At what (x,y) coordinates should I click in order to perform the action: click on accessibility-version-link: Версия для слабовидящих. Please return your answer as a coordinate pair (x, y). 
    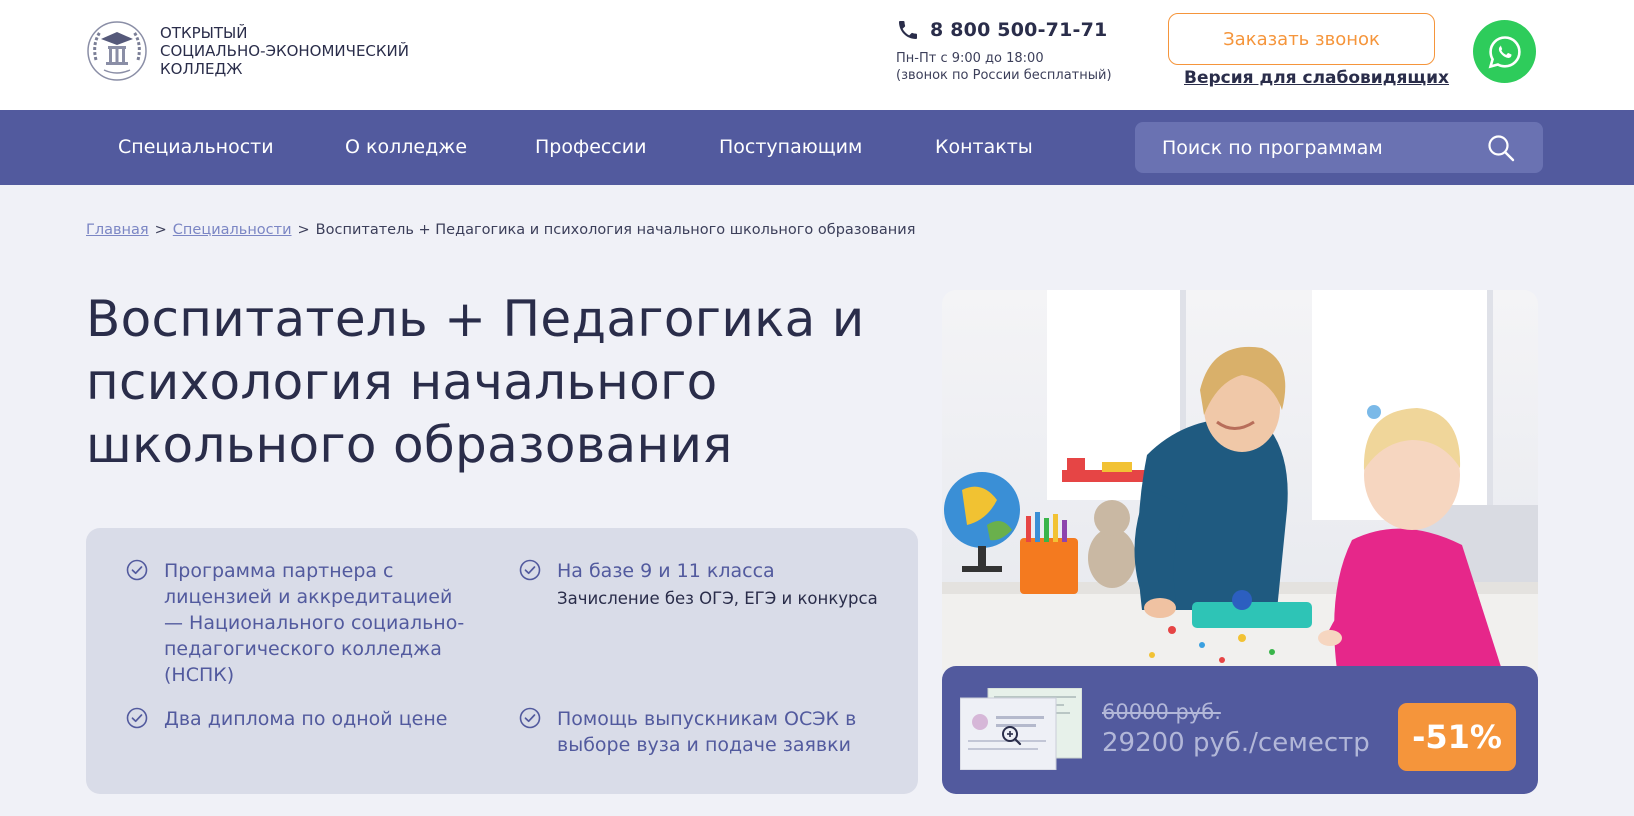
    Looking at the image, I should click on (1316, 78).